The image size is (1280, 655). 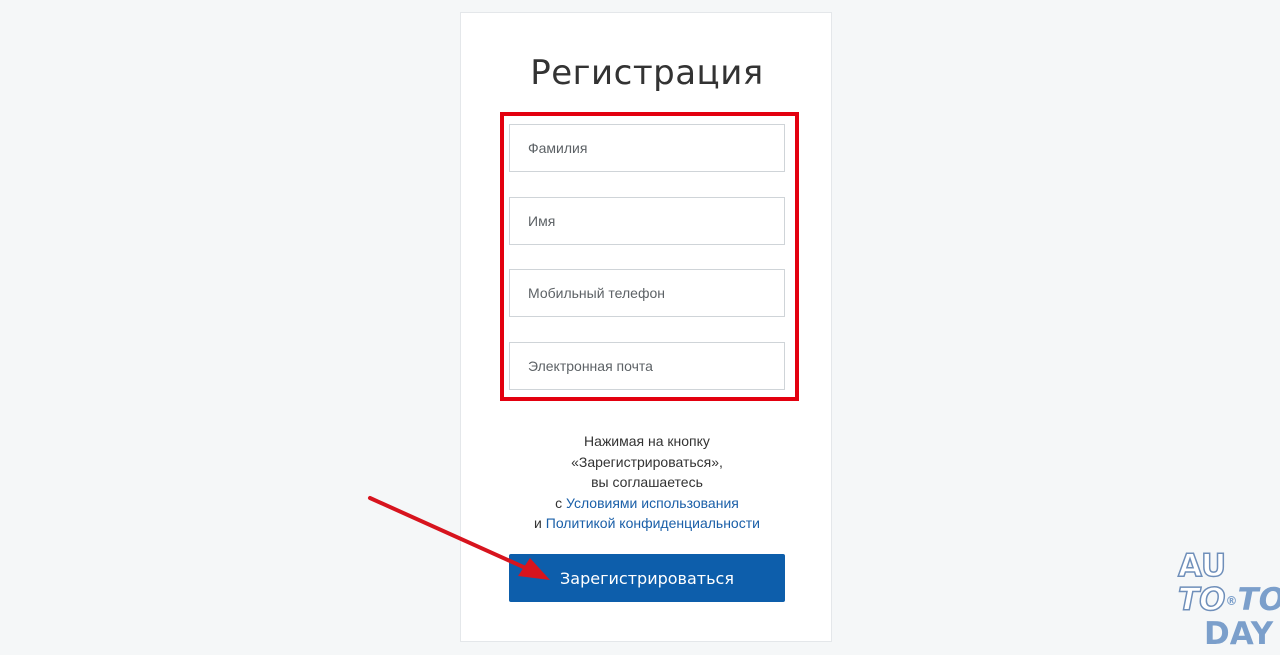 What do you see at coordinates (534, 569) in the screenshot?
I see `arrow-head` at bounding box center [534, 569].